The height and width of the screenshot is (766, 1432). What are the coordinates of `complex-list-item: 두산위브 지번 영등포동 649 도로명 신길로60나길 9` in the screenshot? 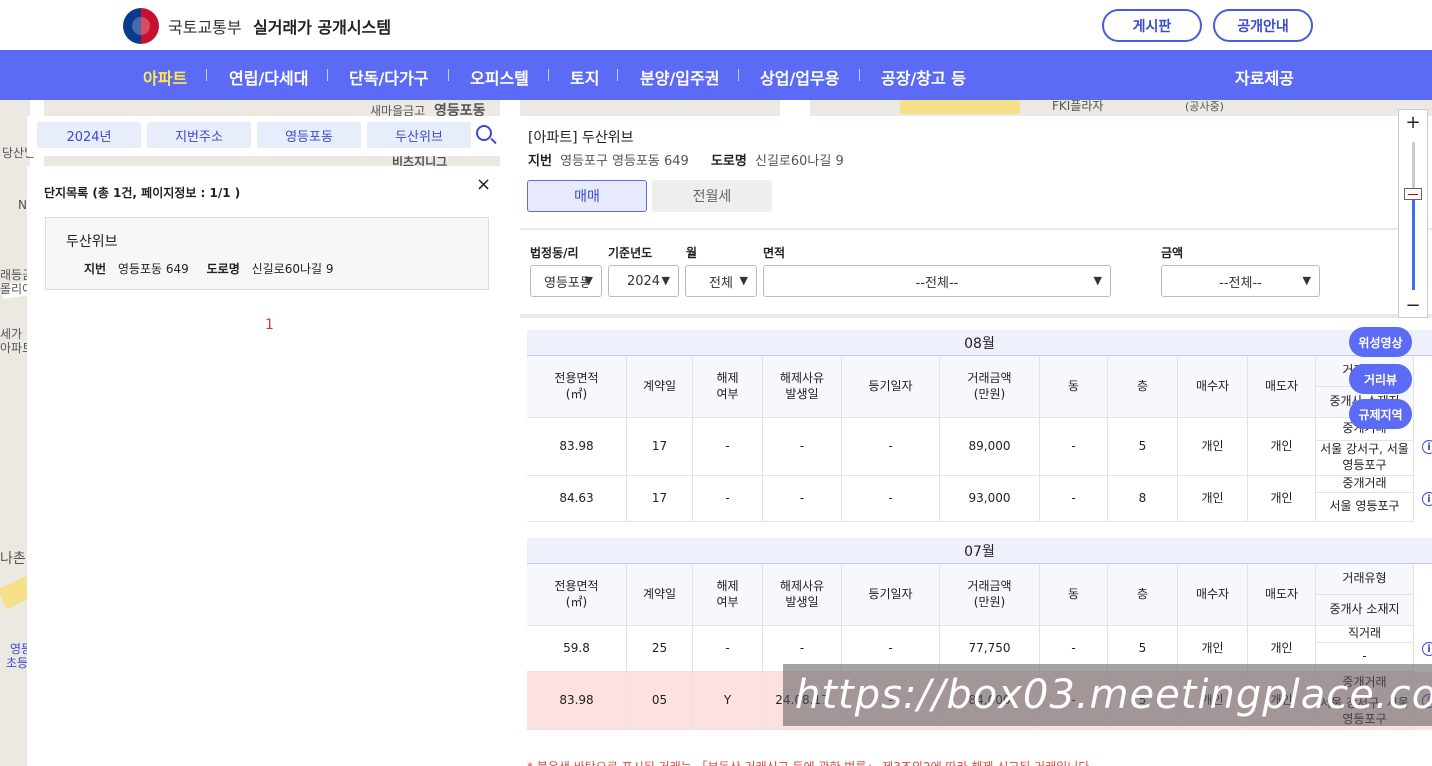 It's located at (267, 253).